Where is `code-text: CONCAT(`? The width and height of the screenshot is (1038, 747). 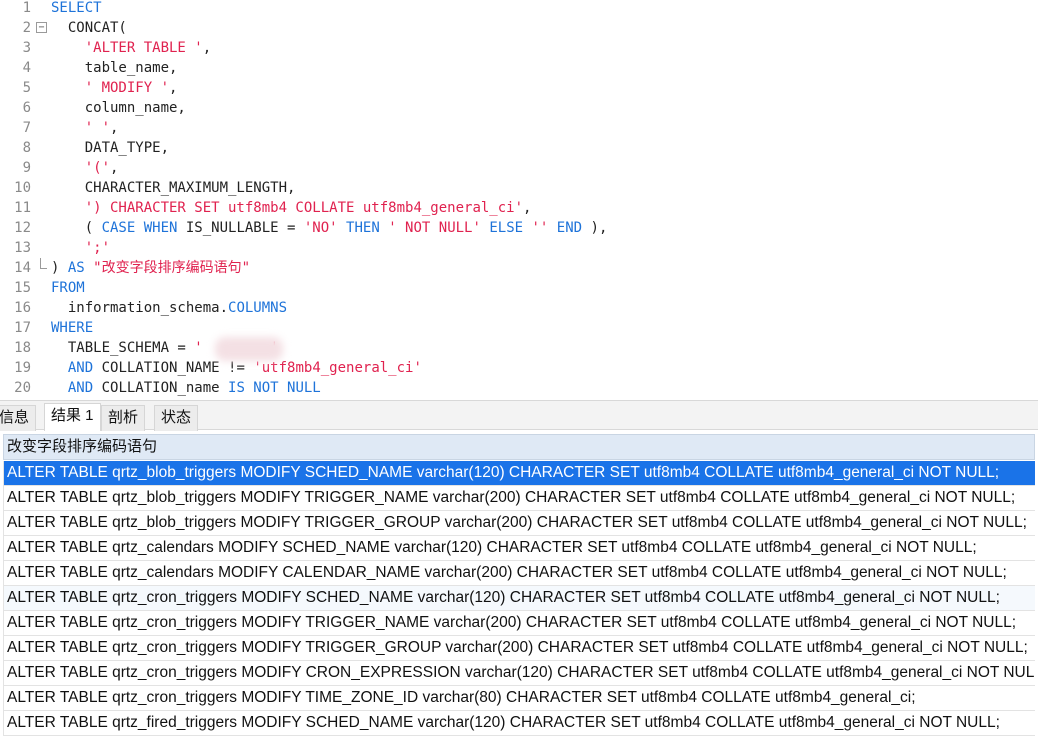
code-text: CONCAT( is located at coordinates (89, 28).